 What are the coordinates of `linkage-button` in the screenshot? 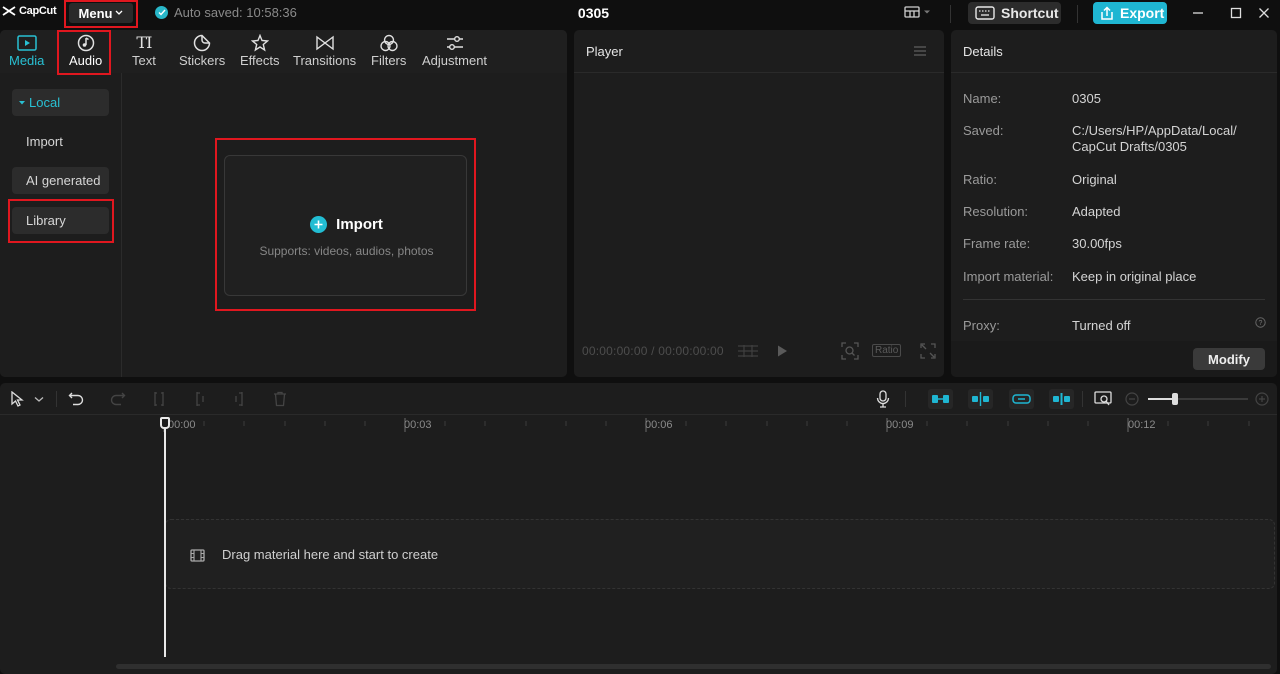 It's located at (1021, 399).